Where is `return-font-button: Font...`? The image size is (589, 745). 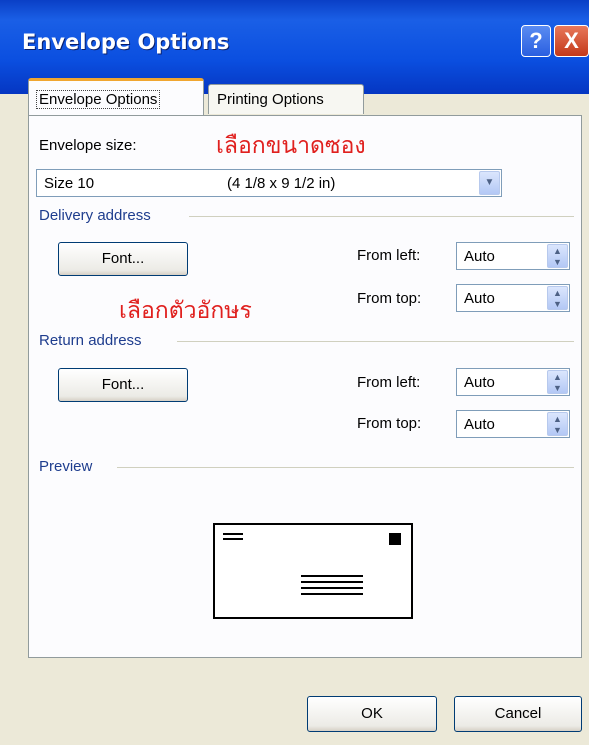
return-font-button: Font... is located at coordinates (123, 385).